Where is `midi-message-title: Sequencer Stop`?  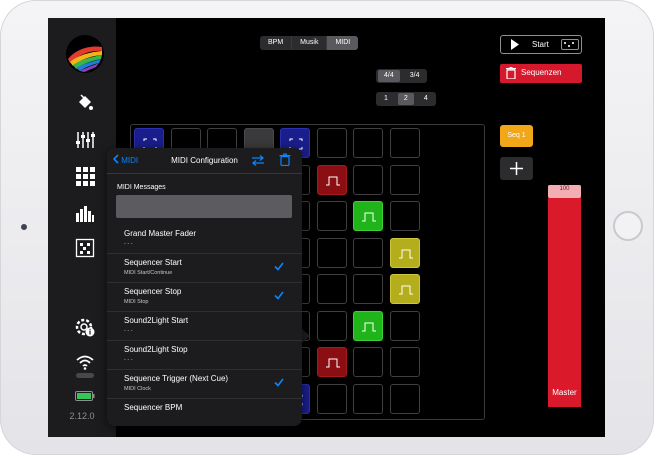 midi-message-title: Sequencer Stop is located at coordinates (153, 291).